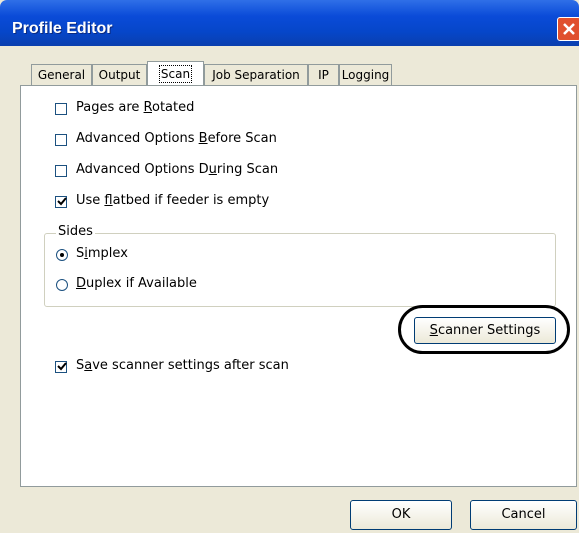 Image resolution: width=579 pixels, height=533 pixels. I want to click on advanced-during-checkbox, so click(61, 171).